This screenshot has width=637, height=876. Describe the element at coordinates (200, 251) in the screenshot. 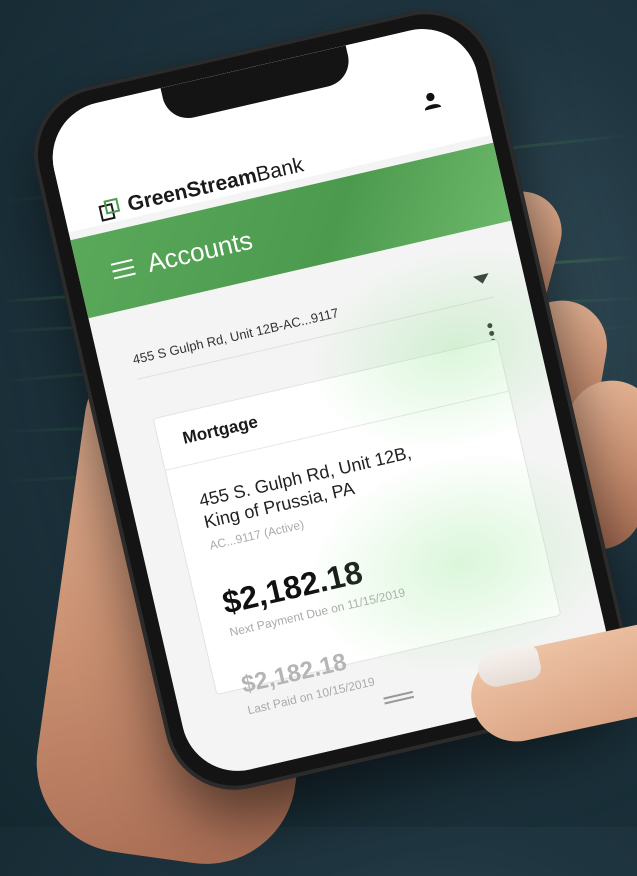

I see `page-title: Accounts` at that location.